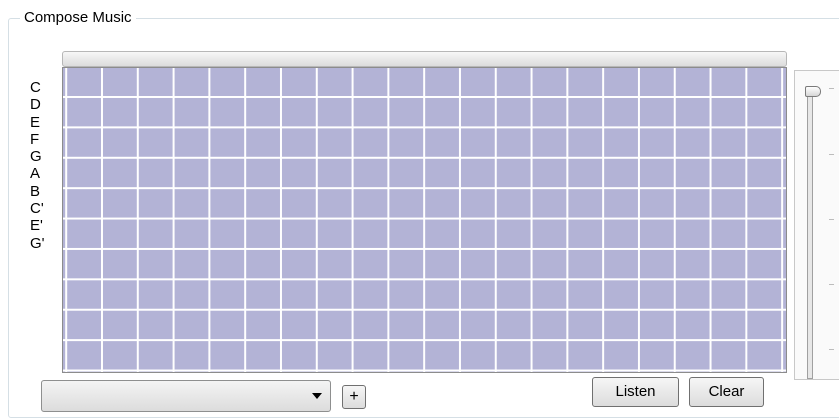 Image resolution: width=839 pixels, height=420 pixels. Describe the element at coordinates (35, 105) in the screenshot. I see `note-label-d: D` at that location.